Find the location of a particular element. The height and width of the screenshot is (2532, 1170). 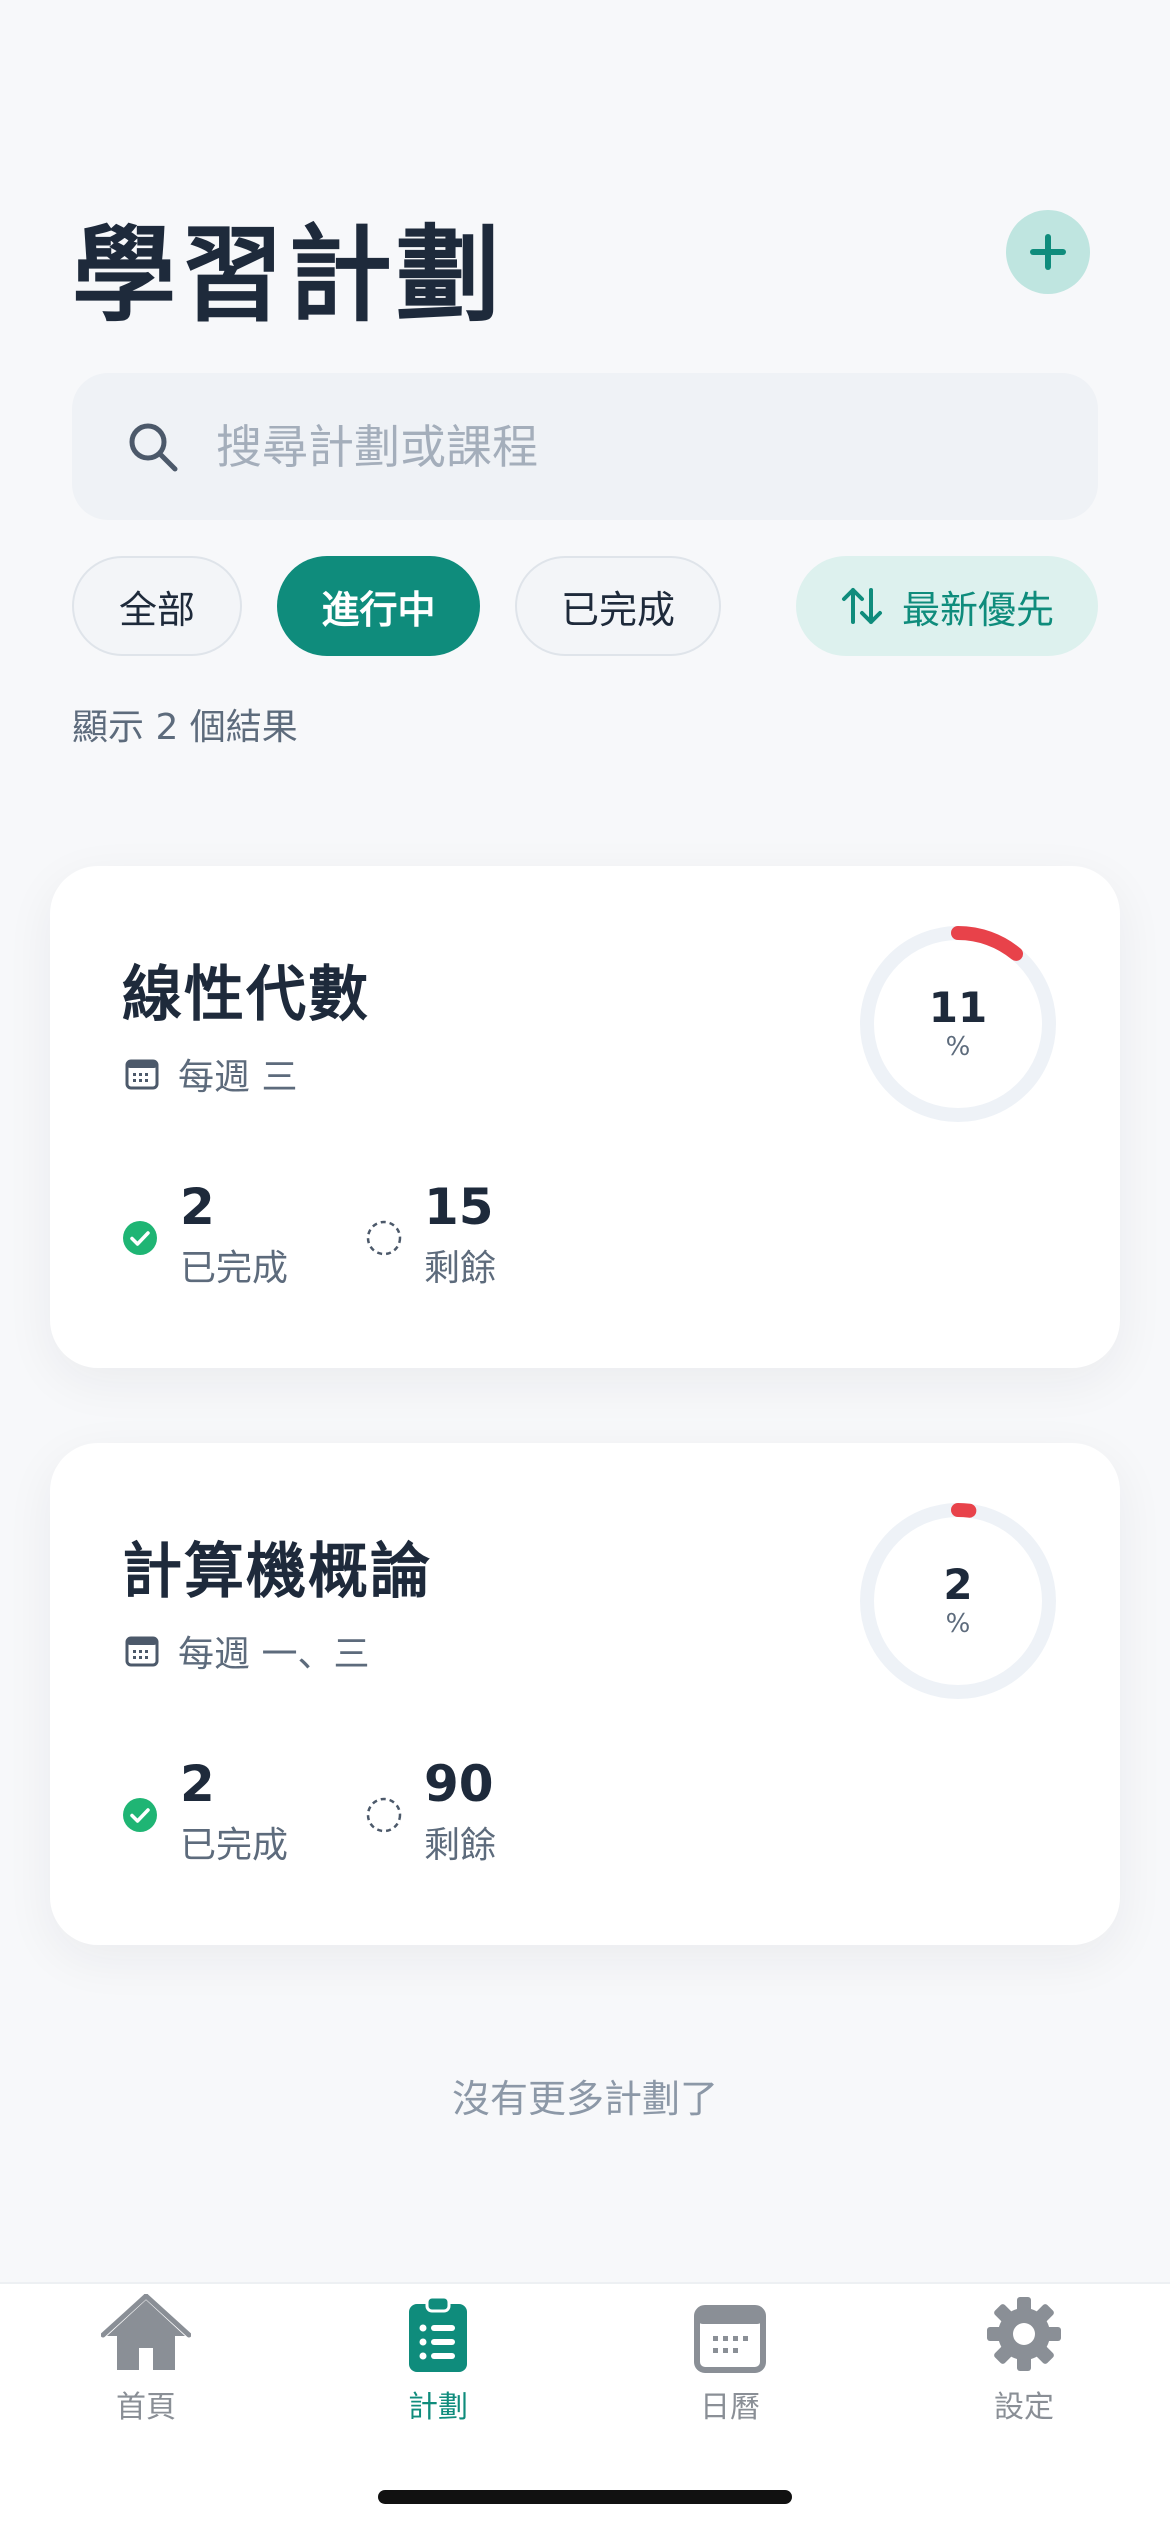

plan-title: 計算機概論 is located at coordinates (277, 1572).